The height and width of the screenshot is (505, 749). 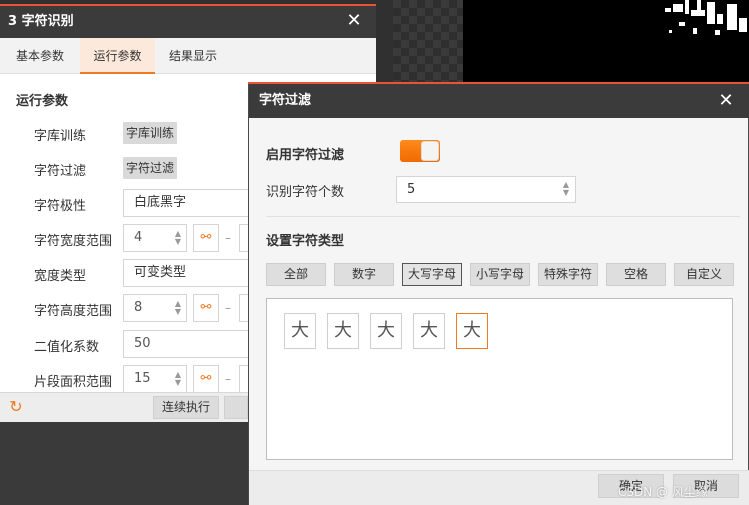 What do you see at coordinates (364, 274) in the screenshot?
I see `type-digit-button: 数字` at bounding box center [364, 274].